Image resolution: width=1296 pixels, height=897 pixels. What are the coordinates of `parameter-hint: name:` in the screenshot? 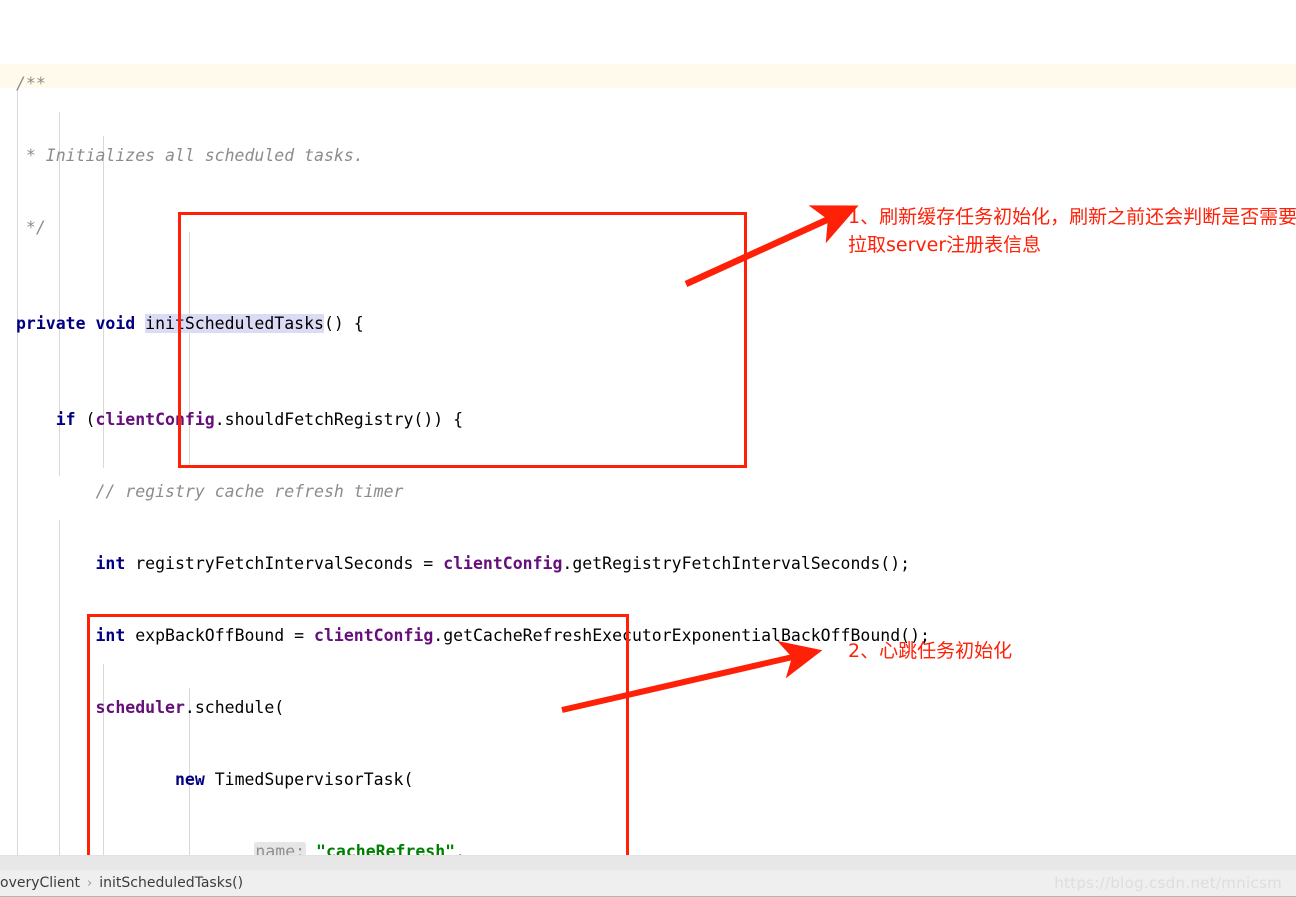 It's located at (280, 848).